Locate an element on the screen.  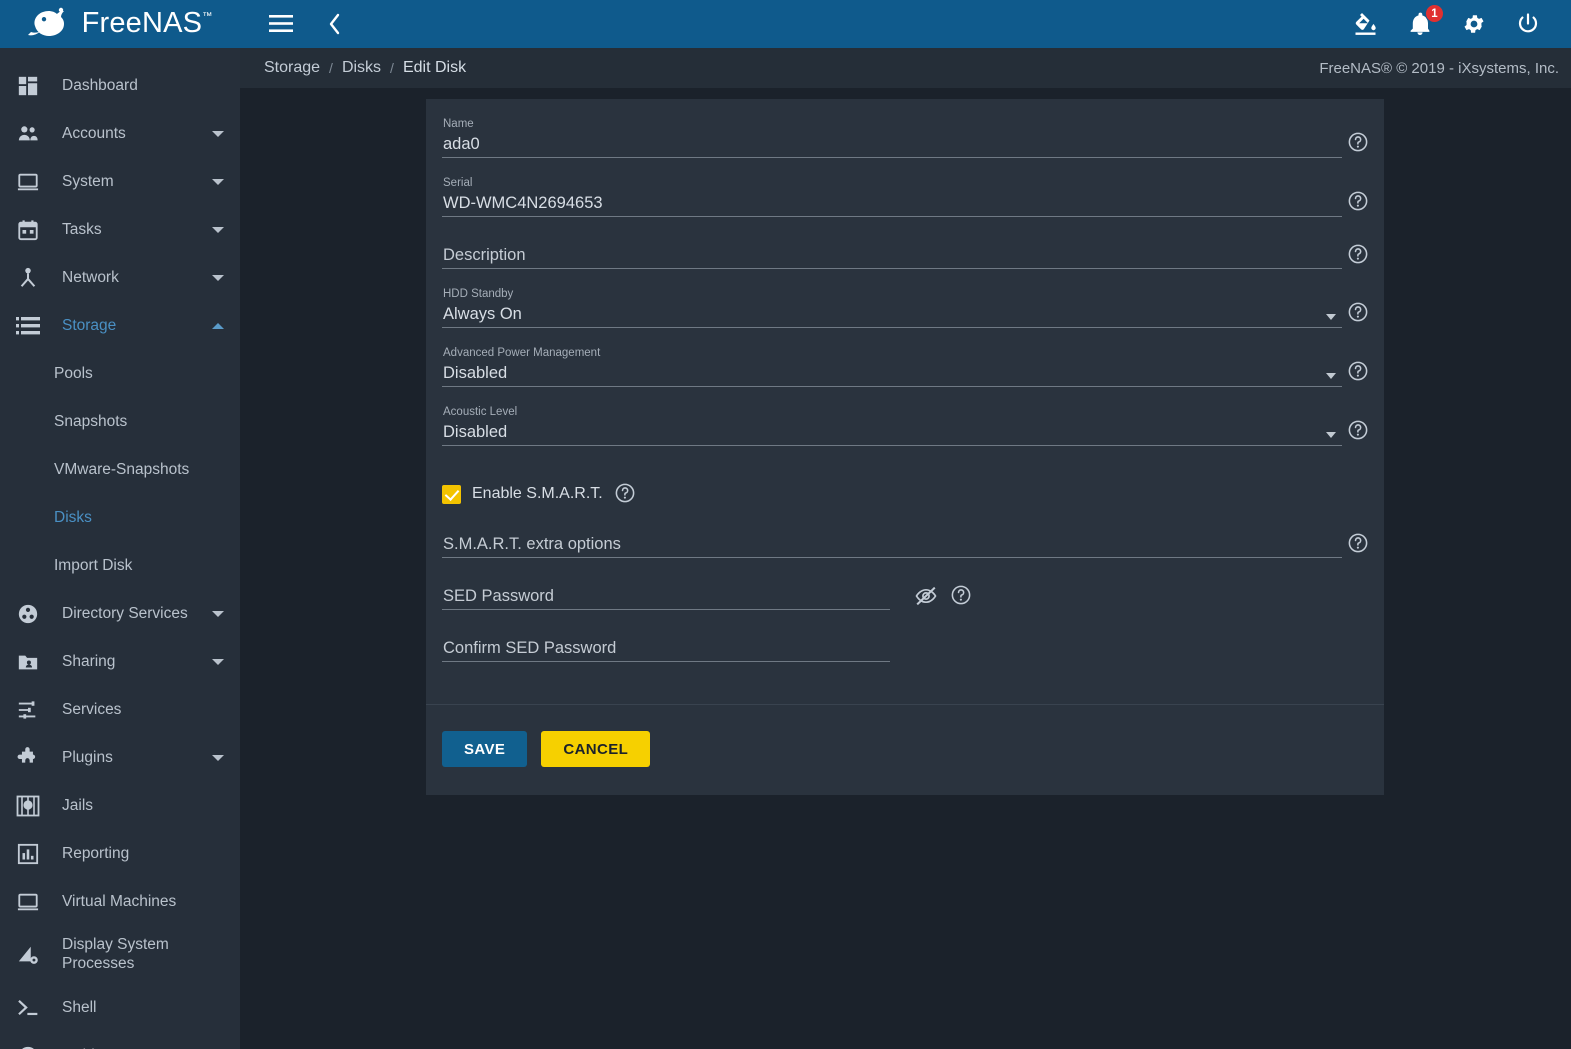
sidebar-item-jails: Jails is located at coordinates (120, 806).